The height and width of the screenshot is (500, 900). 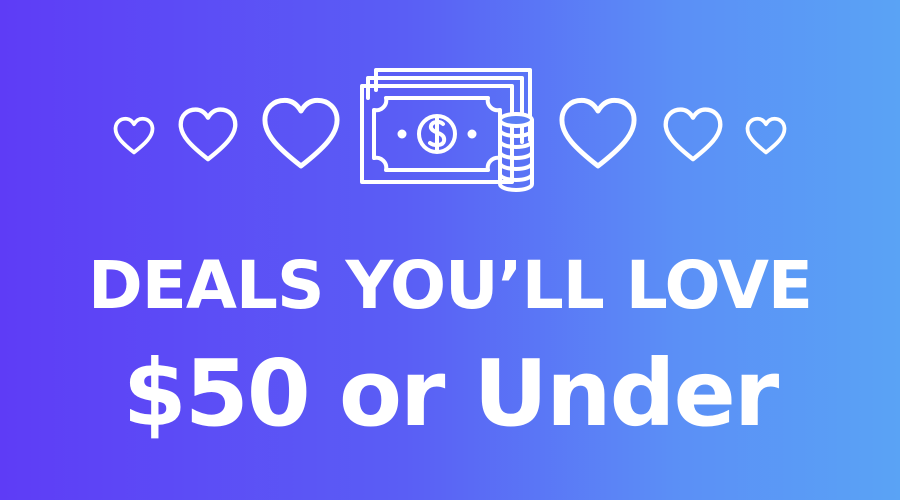 What do you see at coordinates (693, 135) in the screenshot?
I see `heart-medium-right-icon` at bounding box center [693, 135].